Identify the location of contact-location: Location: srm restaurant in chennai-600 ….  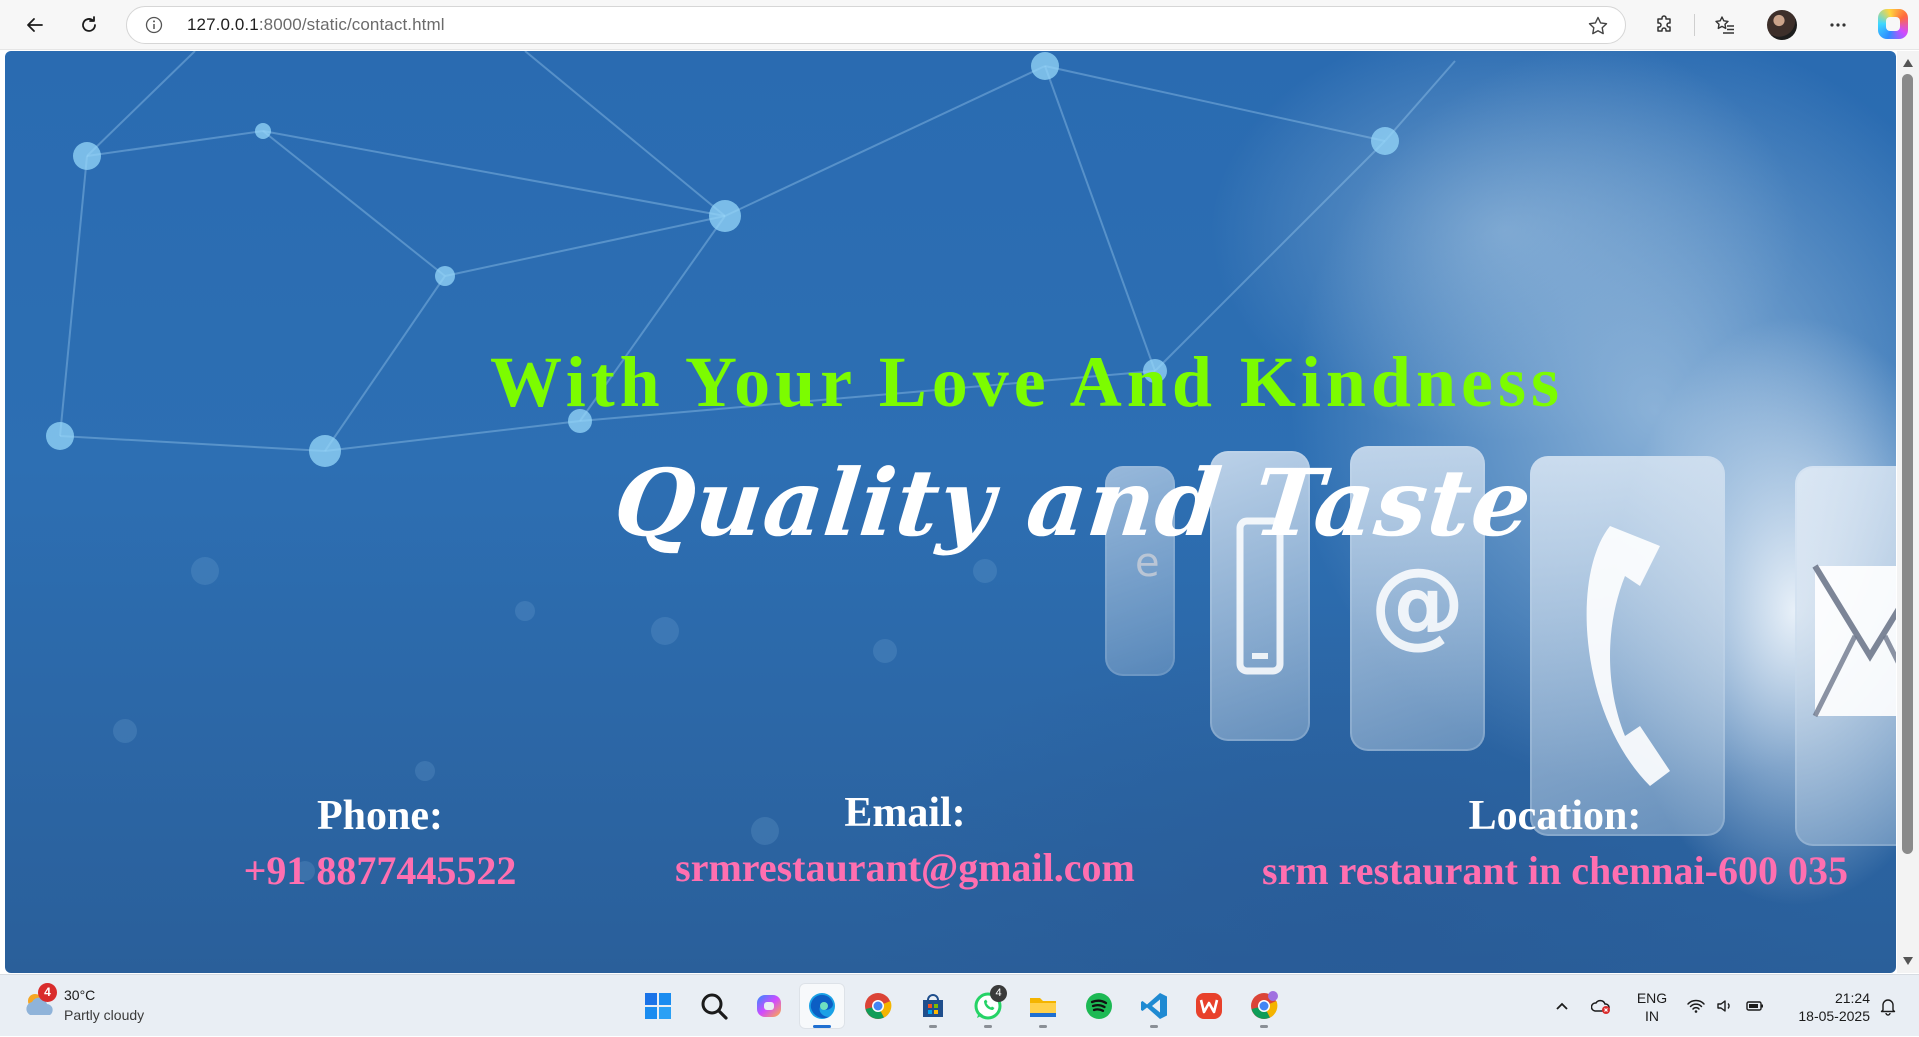
(1555, 846).